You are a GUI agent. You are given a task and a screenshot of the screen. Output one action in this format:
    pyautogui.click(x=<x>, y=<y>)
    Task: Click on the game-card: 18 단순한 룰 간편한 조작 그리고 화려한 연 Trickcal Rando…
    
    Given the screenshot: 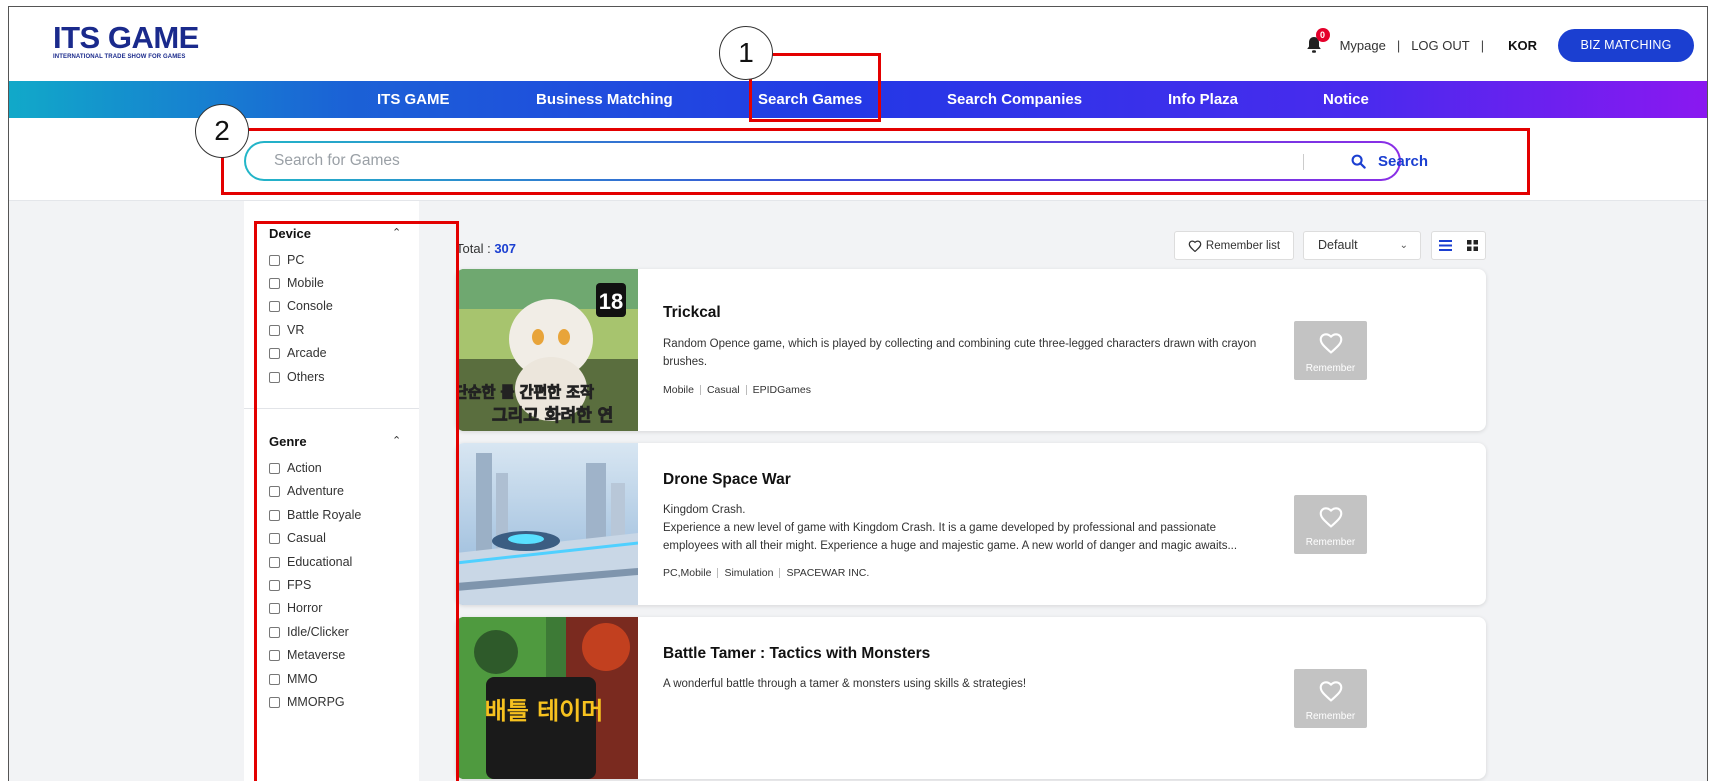 What is the action you would take?
    pyautogui.click(x=971, y=350)
    